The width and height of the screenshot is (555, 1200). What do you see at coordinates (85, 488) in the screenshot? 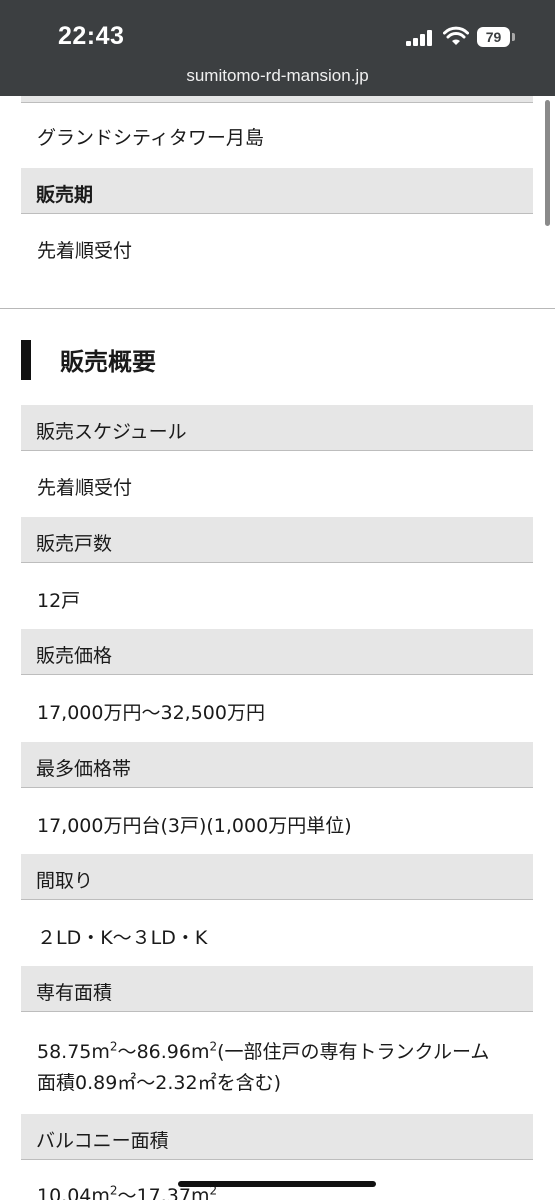
I see `schedule-value: 先着順受付` at bounding box center [85, 488].